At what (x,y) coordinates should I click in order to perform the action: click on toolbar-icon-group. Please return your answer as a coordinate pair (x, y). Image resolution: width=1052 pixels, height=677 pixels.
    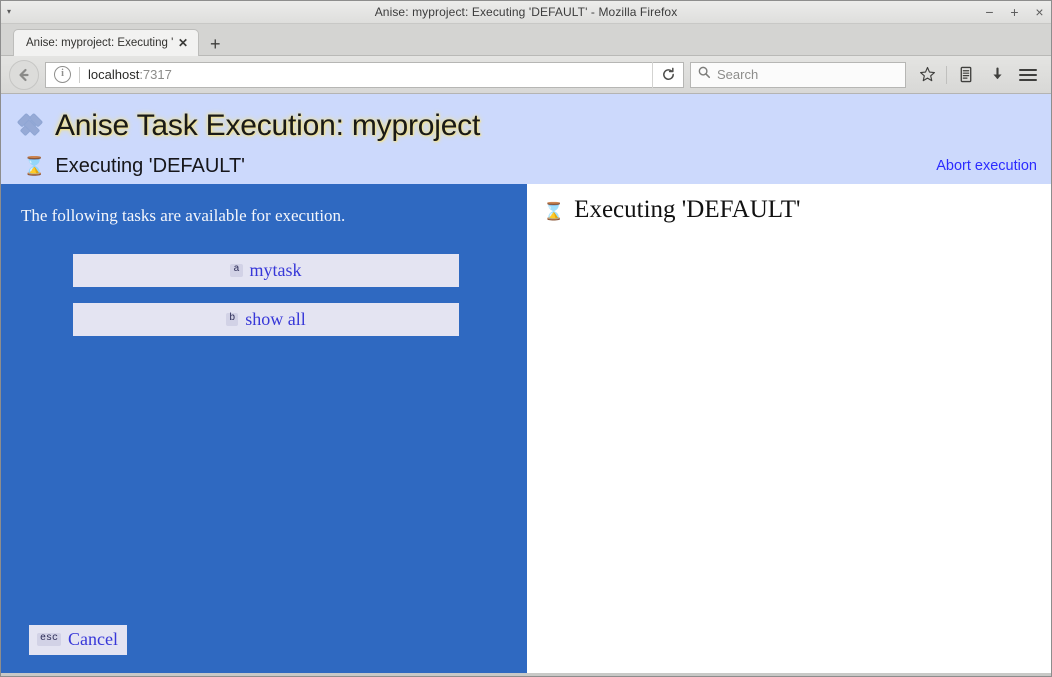
    Looking at the image, I should click on (977, 75).